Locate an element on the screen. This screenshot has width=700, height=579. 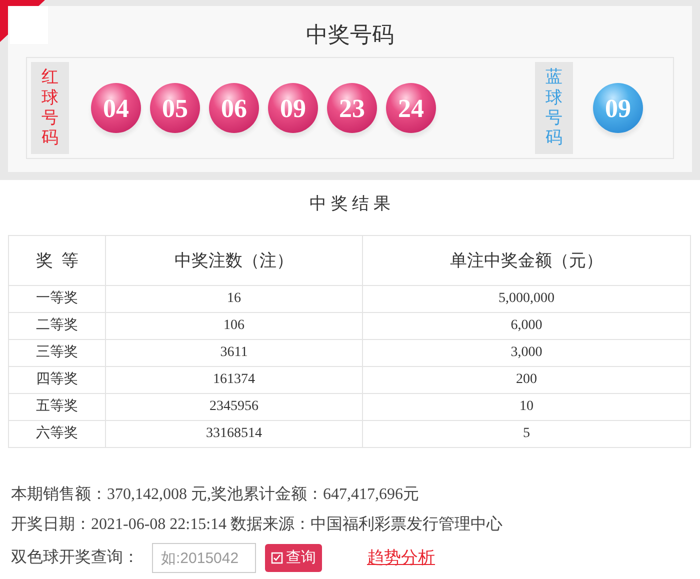
table-cell: 五等奖 is located at coordinates (57, 407).